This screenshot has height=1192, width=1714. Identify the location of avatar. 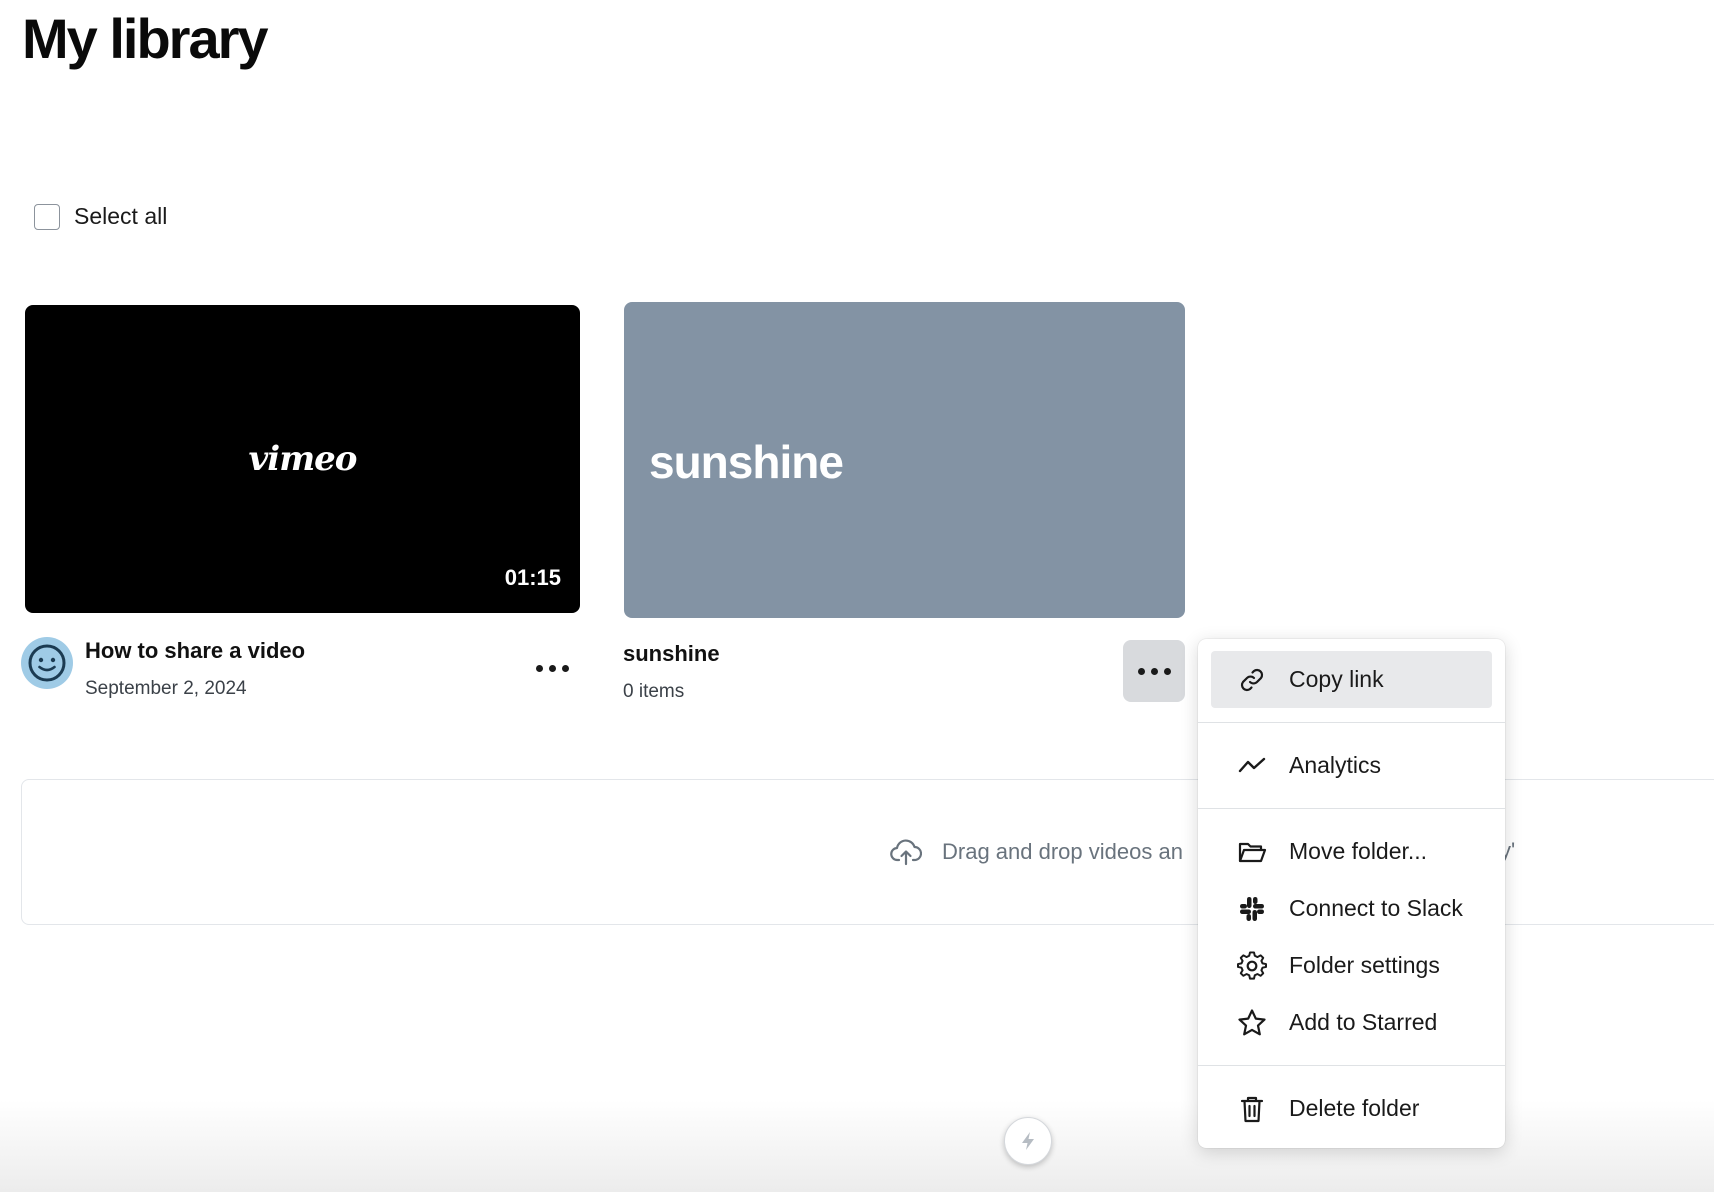
(47, 663).